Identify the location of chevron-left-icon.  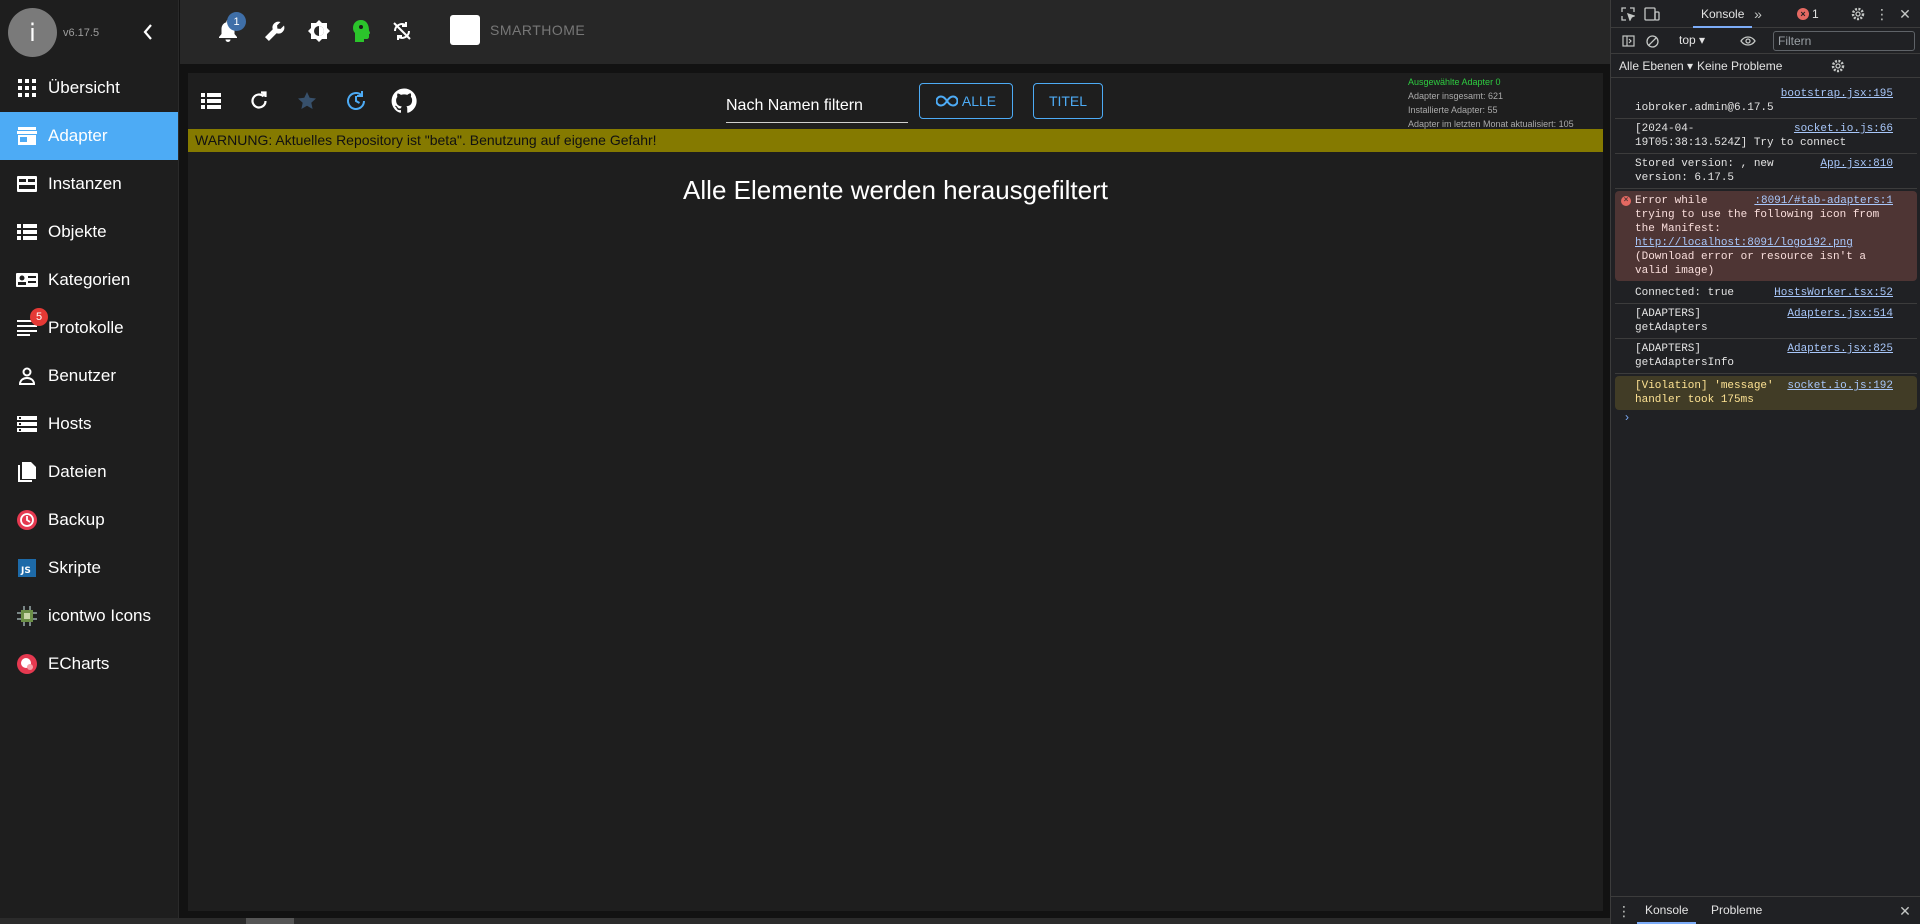
(147, 32).